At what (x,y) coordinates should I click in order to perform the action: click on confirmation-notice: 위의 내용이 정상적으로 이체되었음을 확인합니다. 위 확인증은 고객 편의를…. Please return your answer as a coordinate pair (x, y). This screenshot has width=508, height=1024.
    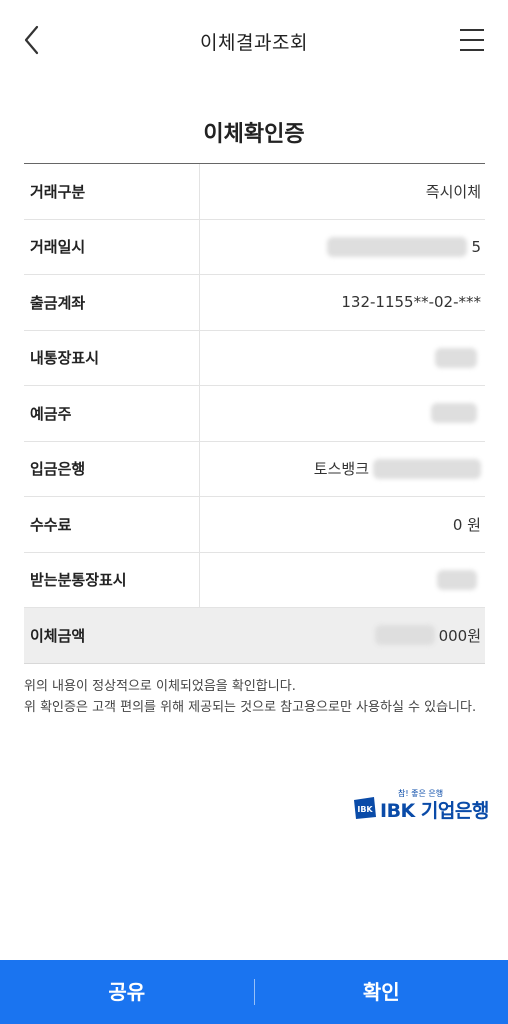
    Looking at the image, I should click on (256, 697).